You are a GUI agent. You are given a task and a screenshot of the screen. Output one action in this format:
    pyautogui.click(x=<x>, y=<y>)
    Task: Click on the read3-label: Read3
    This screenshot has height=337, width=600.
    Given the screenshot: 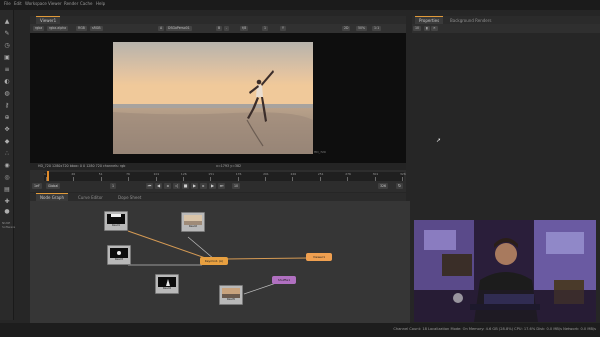 What is the action you would take?
    pyautogui.click(x=119, y=259)
    